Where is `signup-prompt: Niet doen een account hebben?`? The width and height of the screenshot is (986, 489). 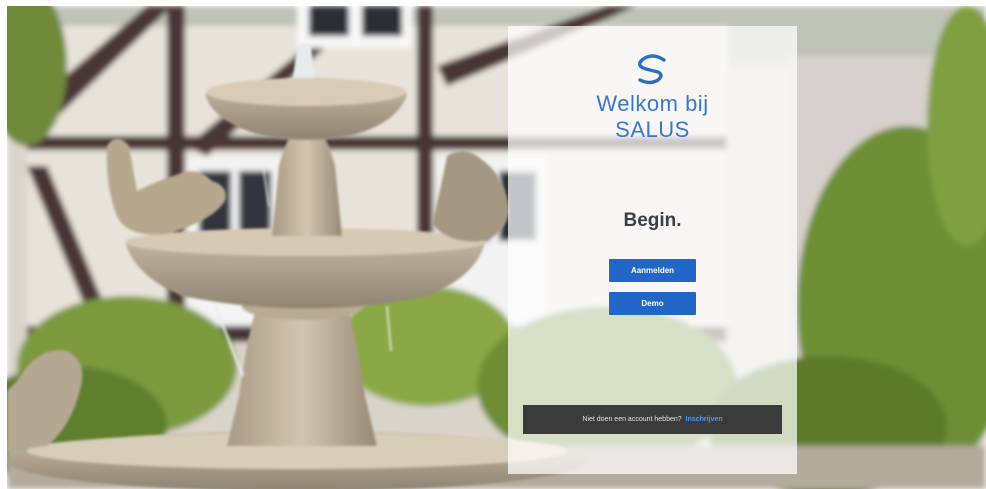
signup-prompt: Niet doen een account hebben? is located at coordinates (632, 419).